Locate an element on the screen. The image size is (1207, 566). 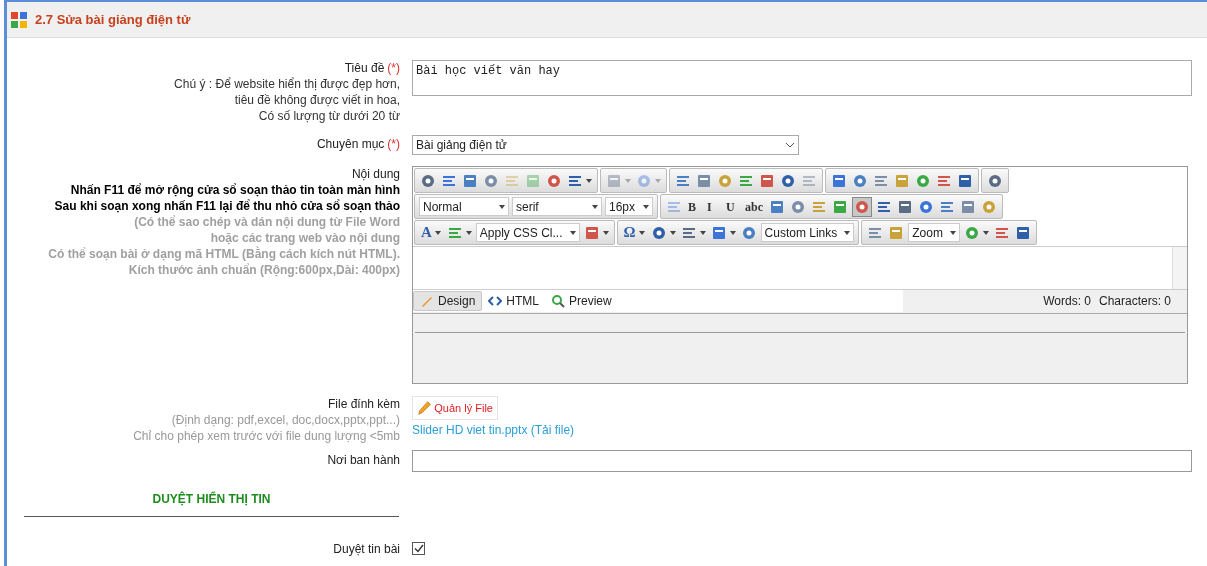
code-icon is located at coordinates (495, 301).